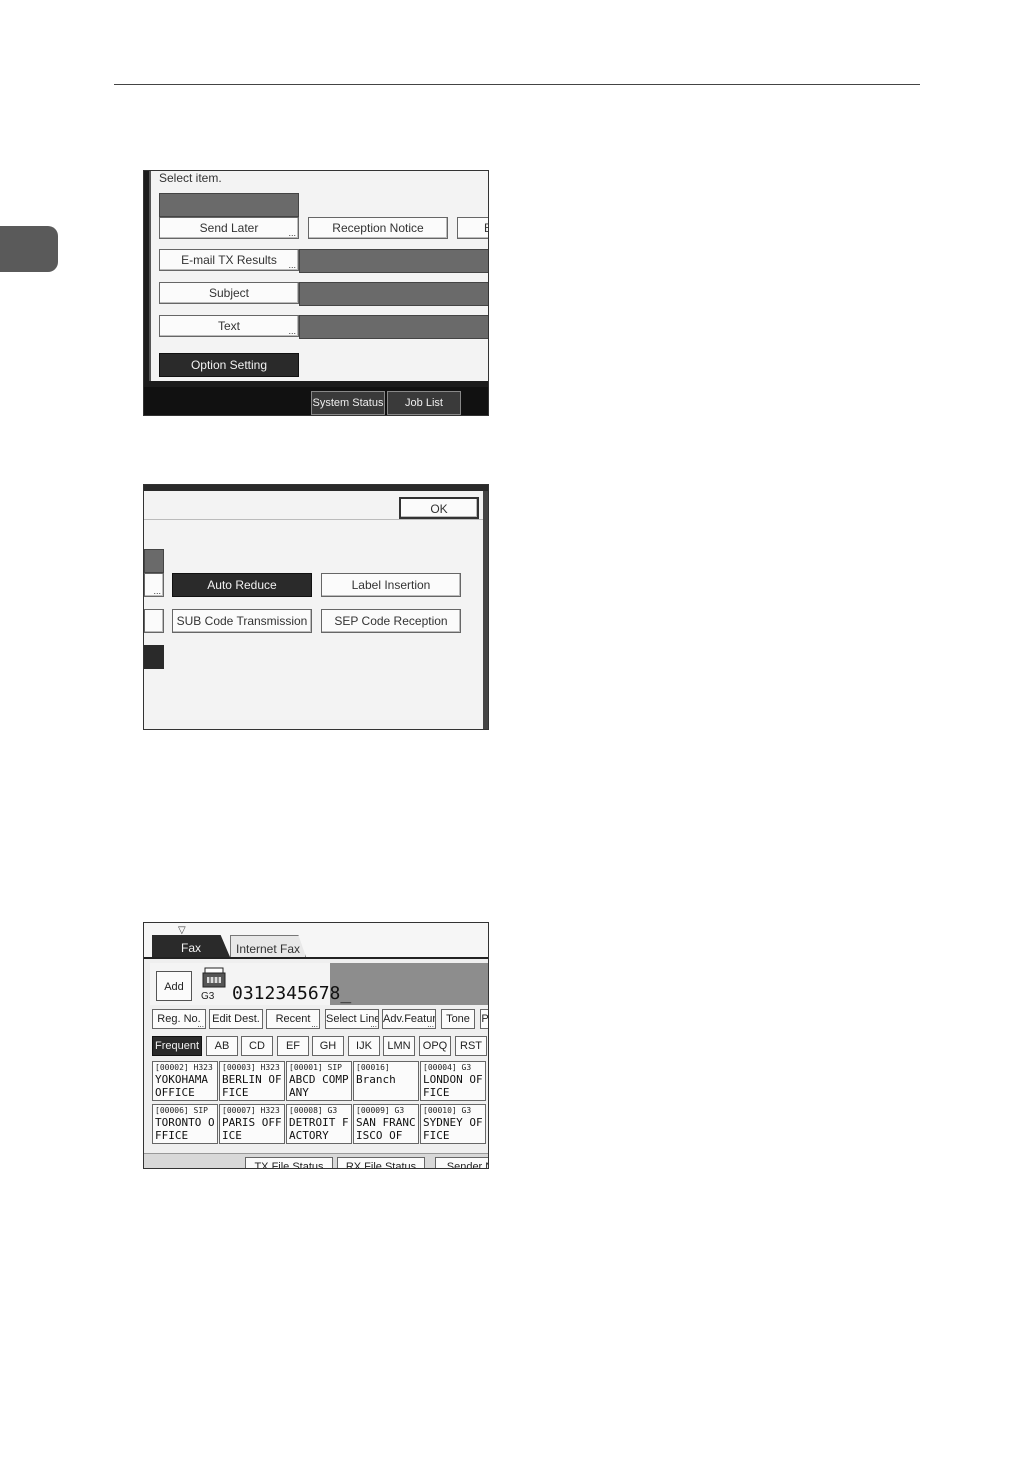  Describe the element at coordinates (484, 1019) in the screenshot. I see `toolbar-button: P` at that location.